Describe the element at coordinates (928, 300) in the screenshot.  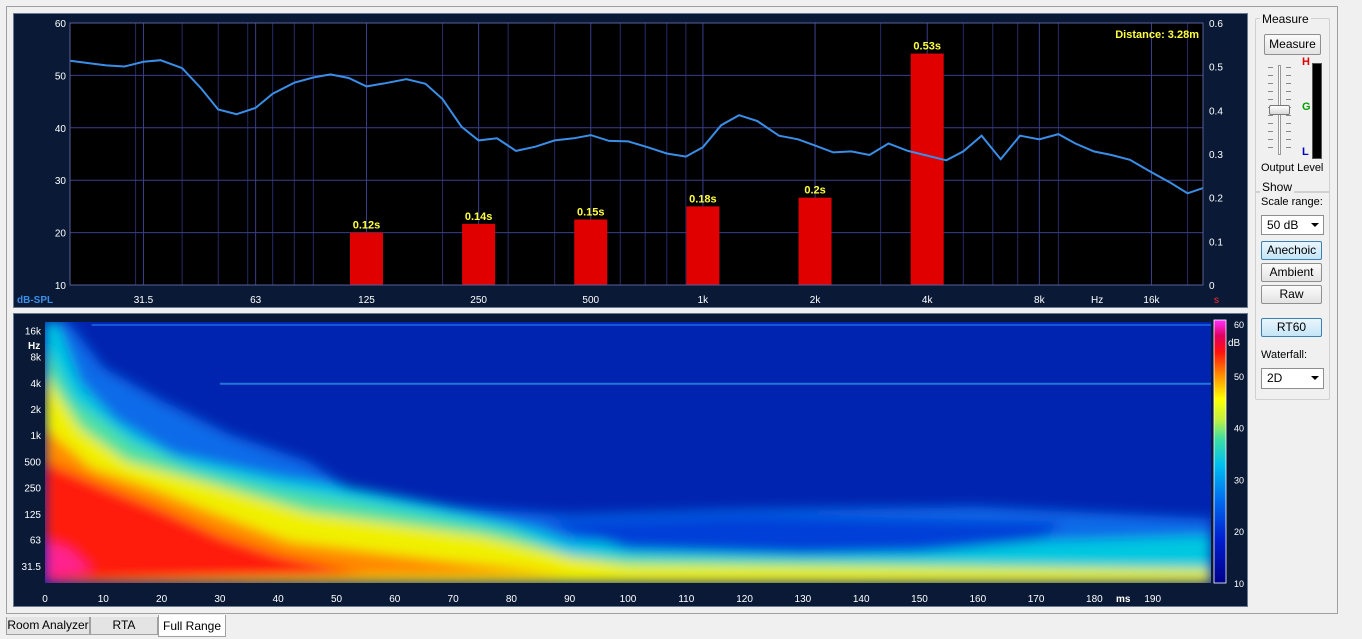
I see `freq-tick-label: 4k` at that location.